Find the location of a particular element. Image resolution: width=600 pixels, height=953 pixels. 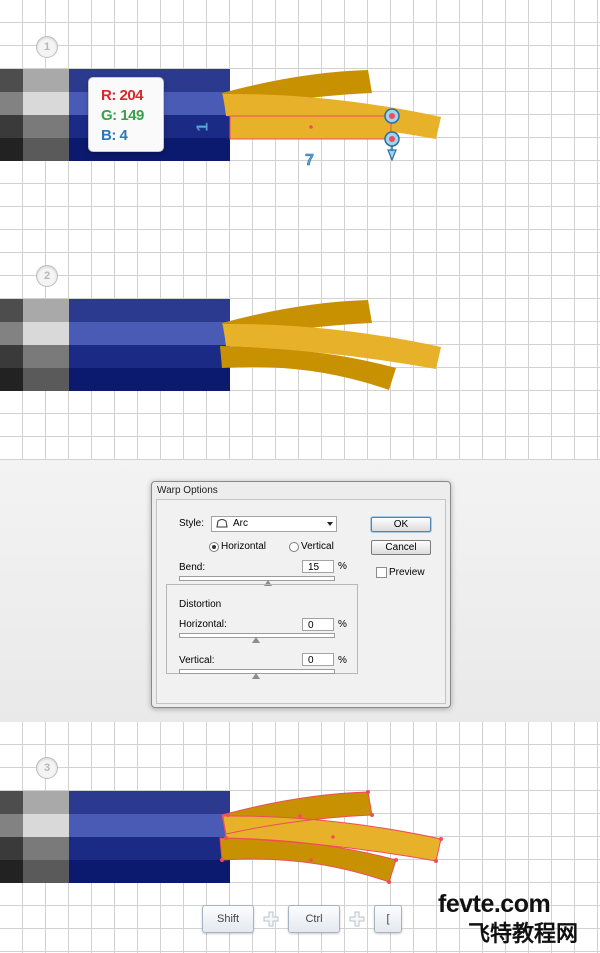

step-2-artwork is located at coordinates (220, 345).